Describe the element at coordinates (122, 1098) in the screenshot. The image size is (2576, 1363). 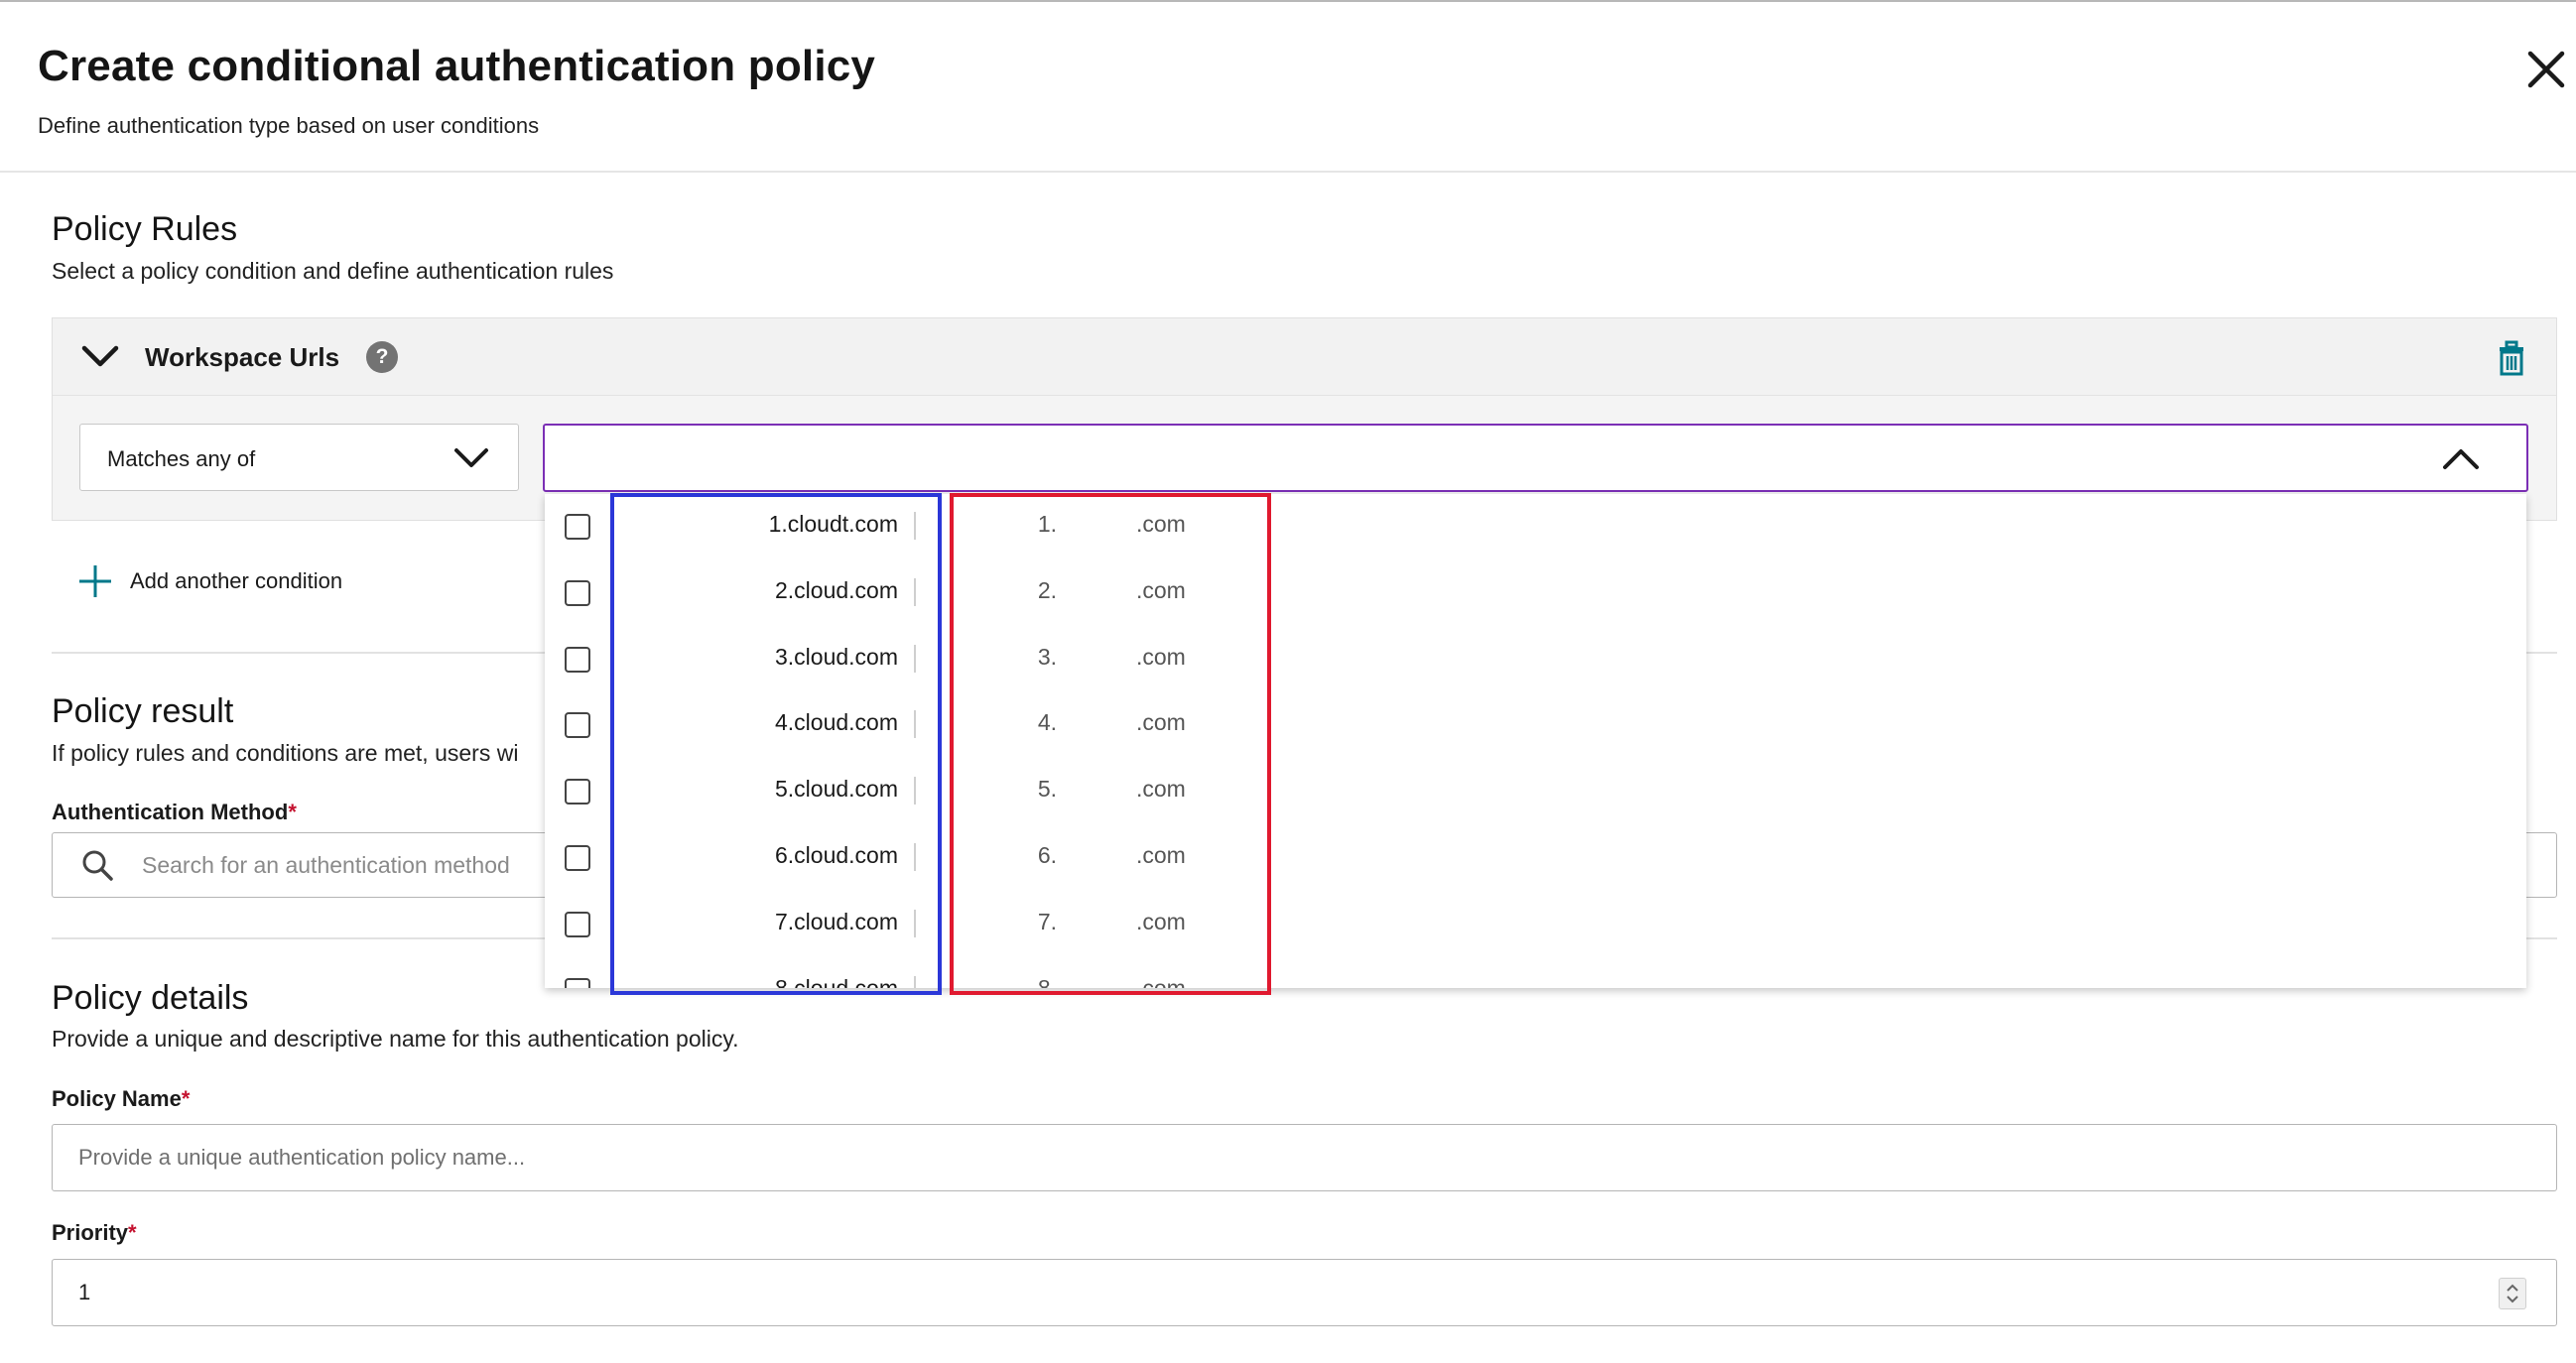
I see `policy-name-label: Policy Name*` at that location.